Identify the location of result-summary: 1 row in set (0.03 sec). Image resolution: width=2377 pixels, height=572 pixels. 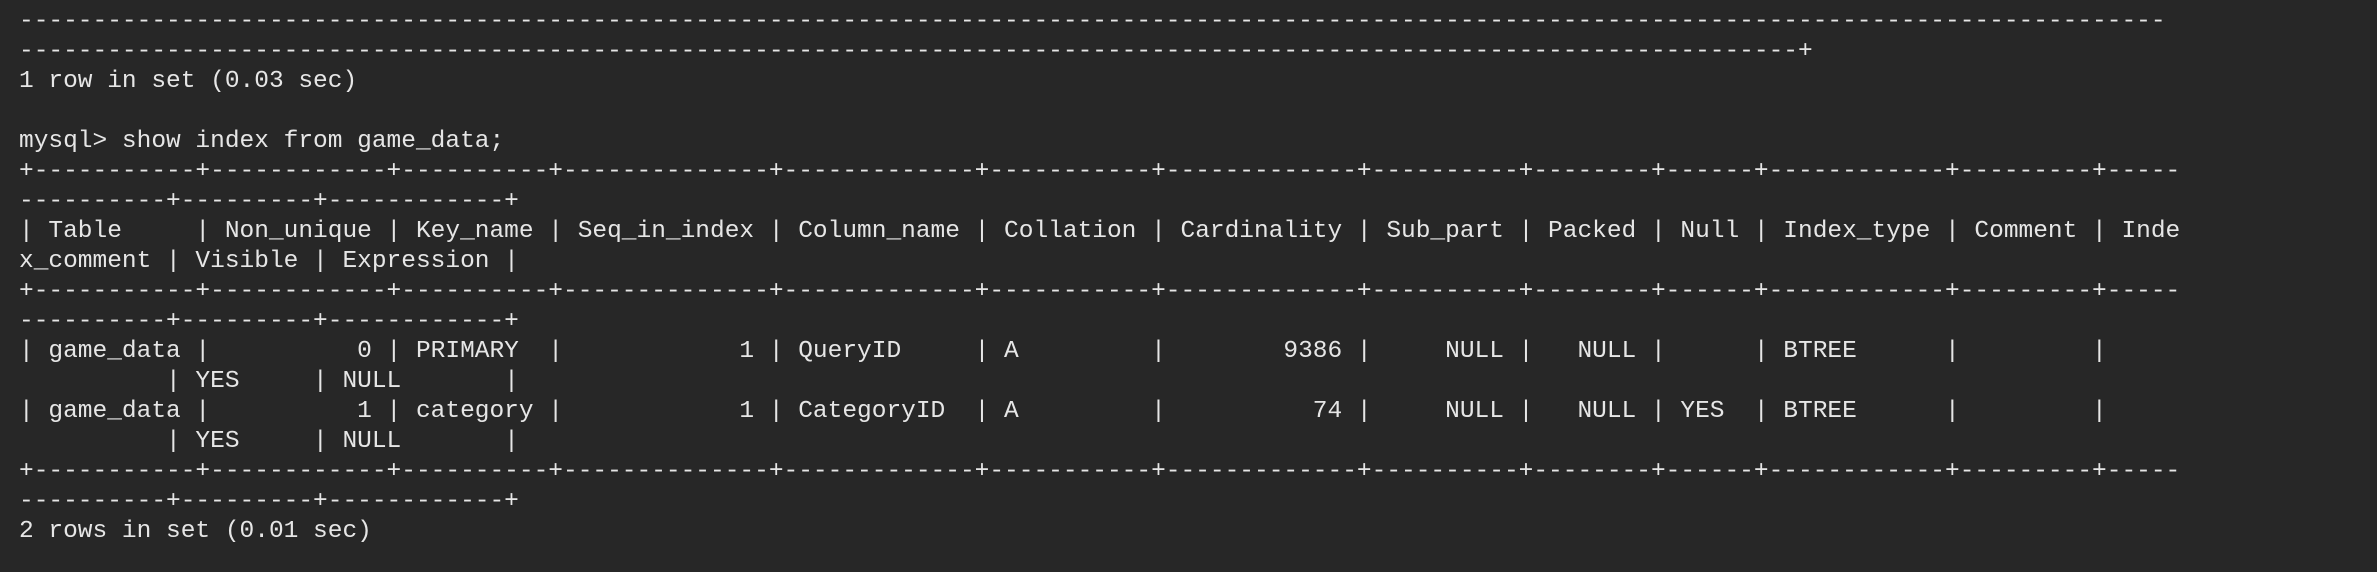
(188, 81).